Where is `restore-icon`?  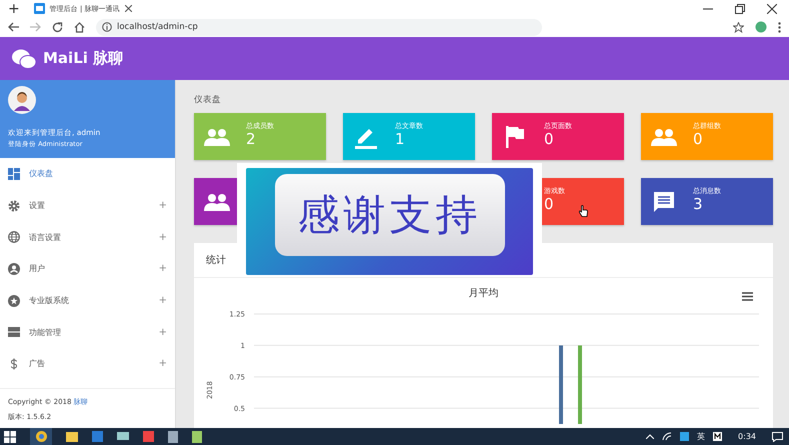
restore-icon is located at coordinates (740, 9).